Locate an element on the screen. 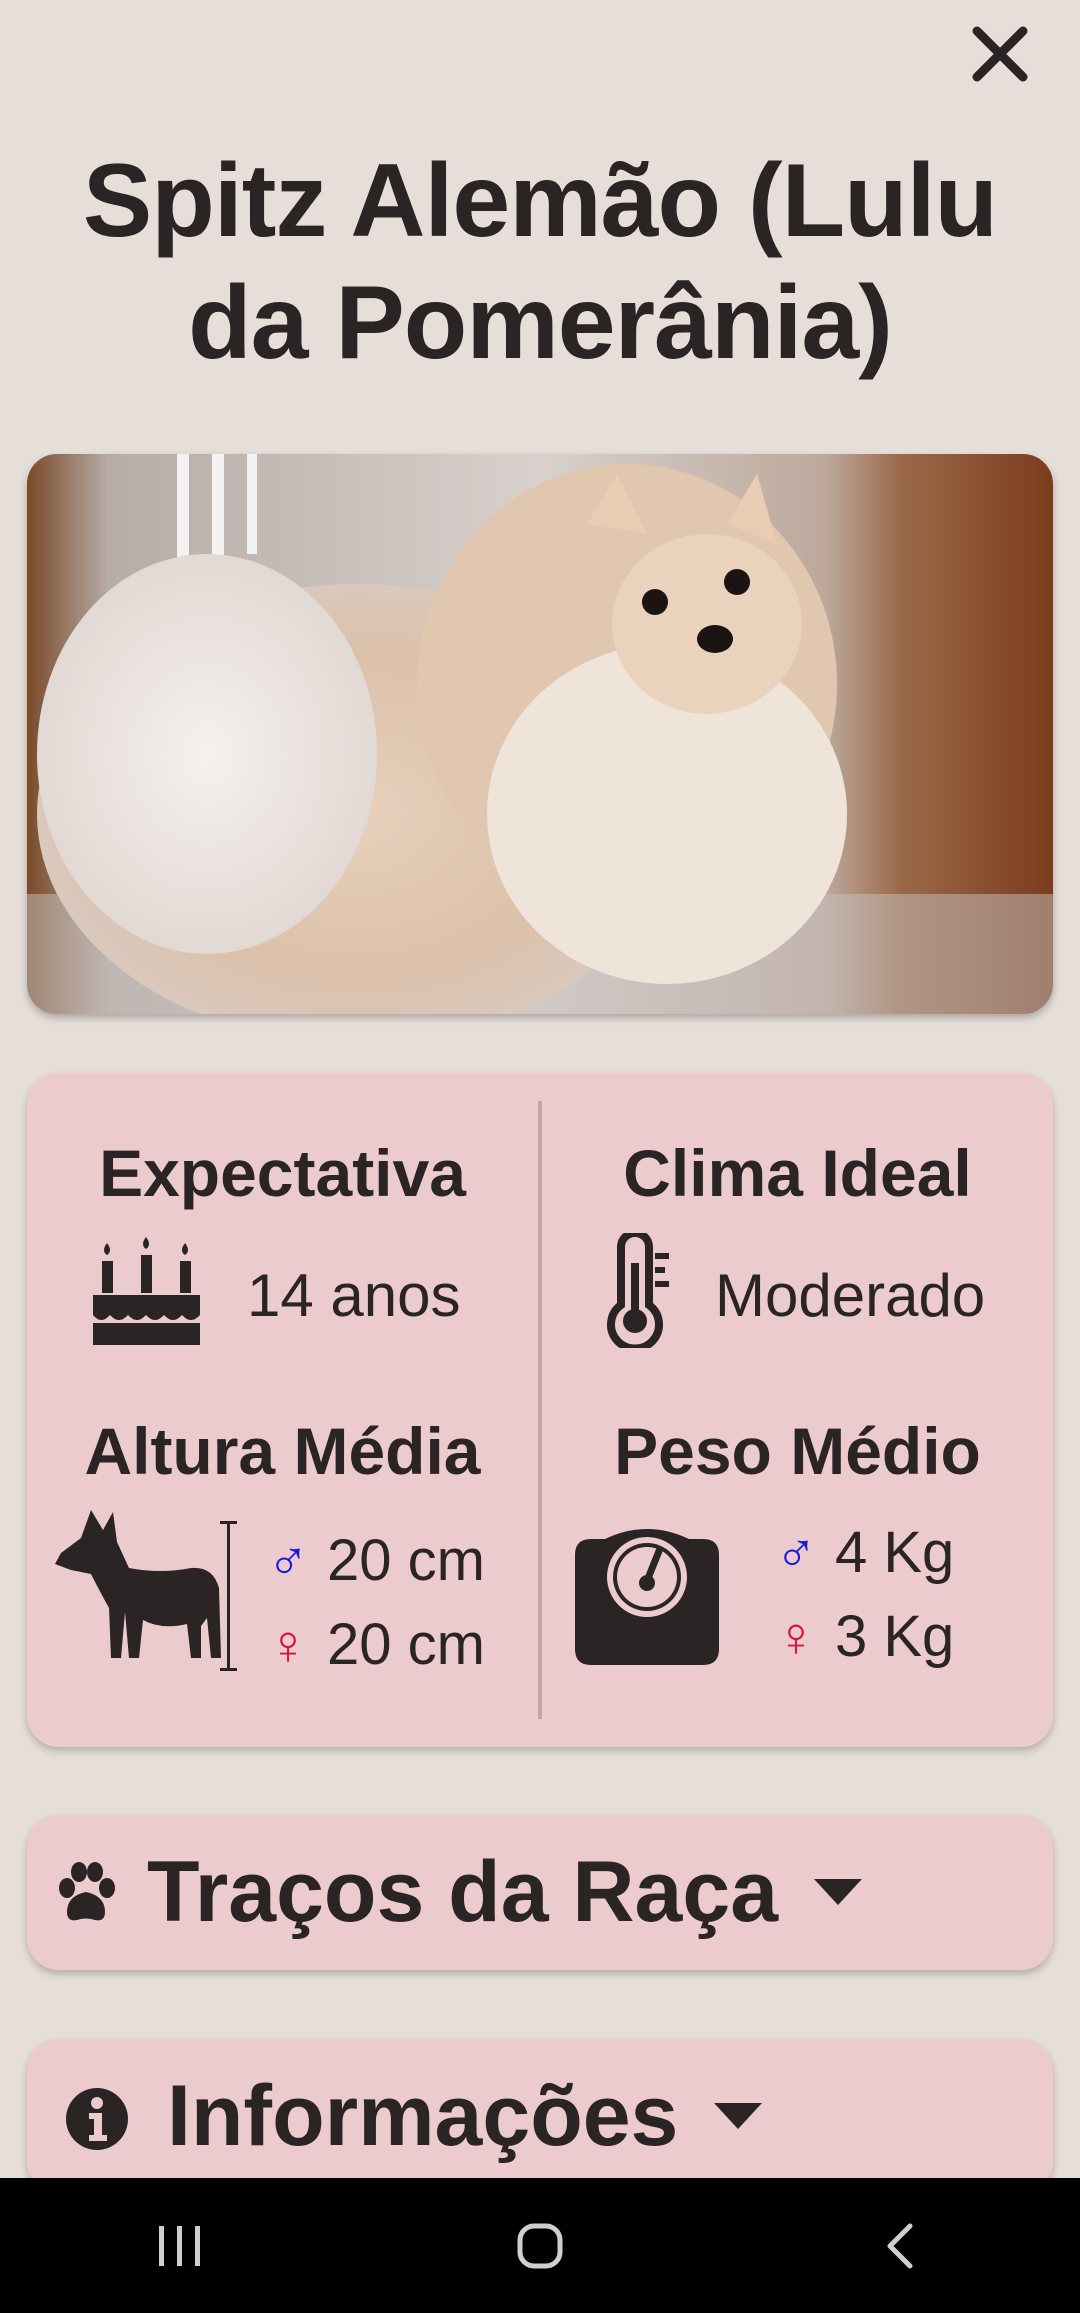 The width and height of the screenshot is (1080, 2313). ideal-climate-value: Moderado is located at coordinates (850, 1295).